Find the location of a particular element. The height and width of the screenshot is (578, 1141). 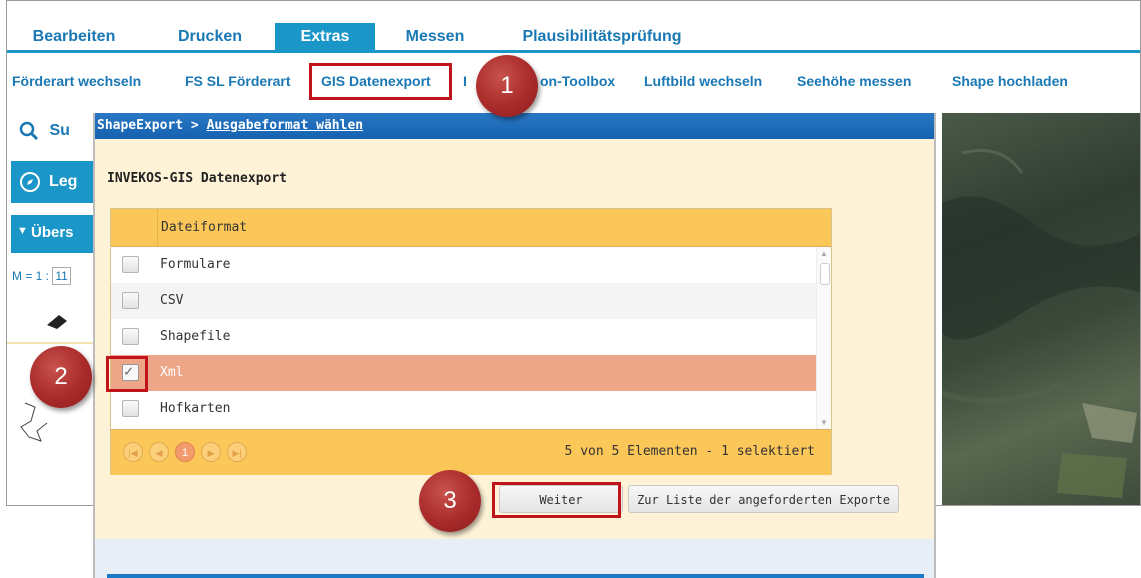

prev-page-icon: ◀ is located at coordinates (159, 452).